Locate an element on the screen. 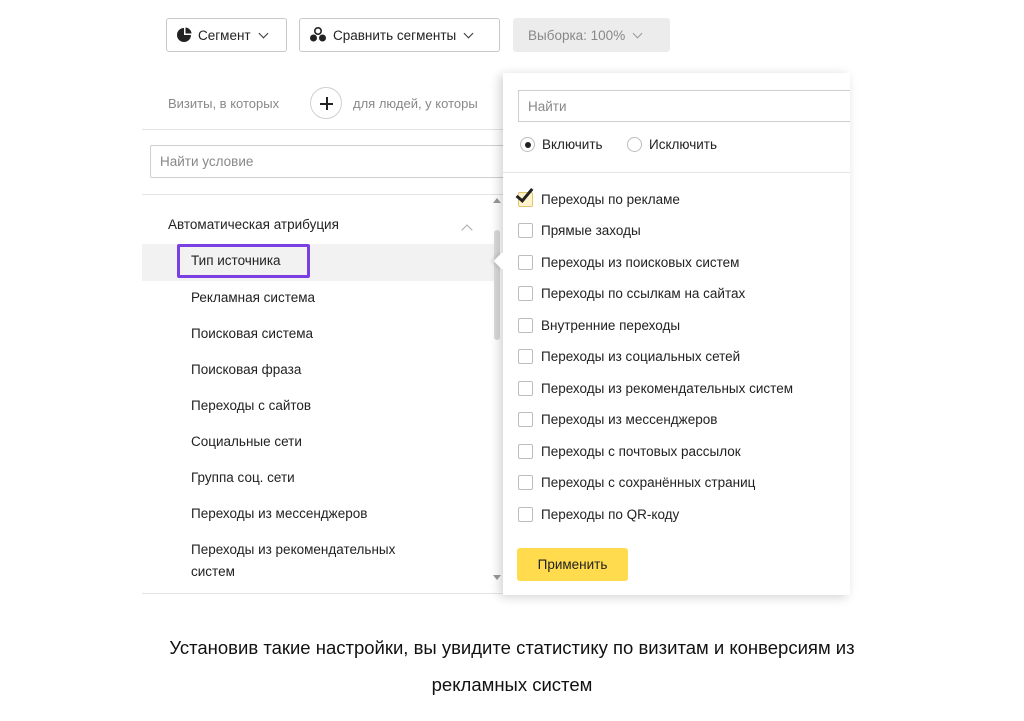  caption-line-2: рекламных систем is located at coordinates (512, 684).